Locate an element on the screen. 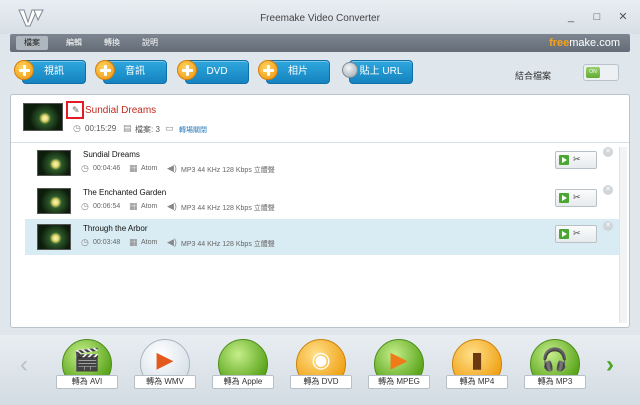 Image resolution: width=640 pixels, height=405 pixels. menu-convert: 轉換 is located at coordinates (112, 43).